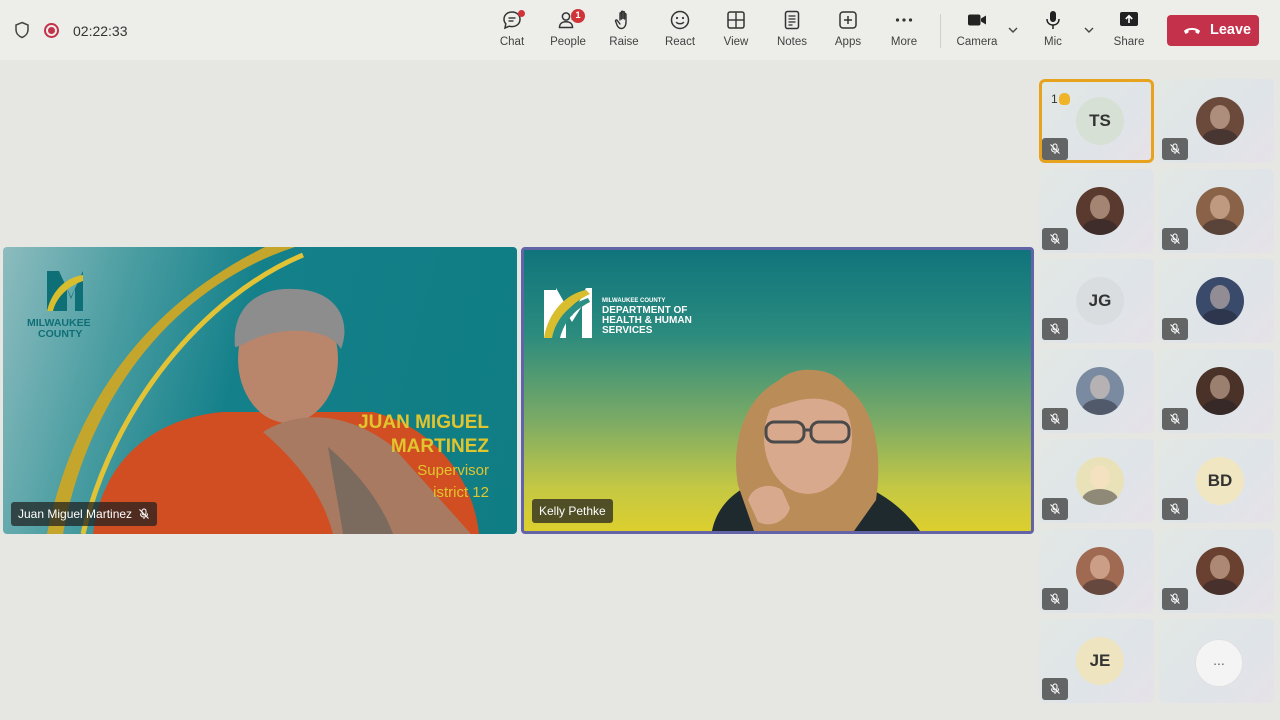  Describe the element at coordinates (100, 31) in the screenshot. I see `meeting-timer: 02:22:33` at that location.